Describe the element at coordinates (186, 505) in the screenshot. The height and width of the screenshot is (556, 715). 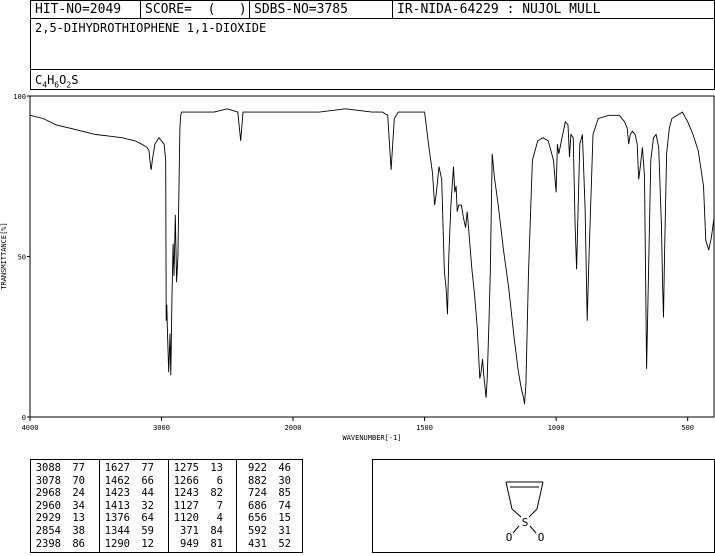
I see `peak-wavenumber: 1127` at that location.